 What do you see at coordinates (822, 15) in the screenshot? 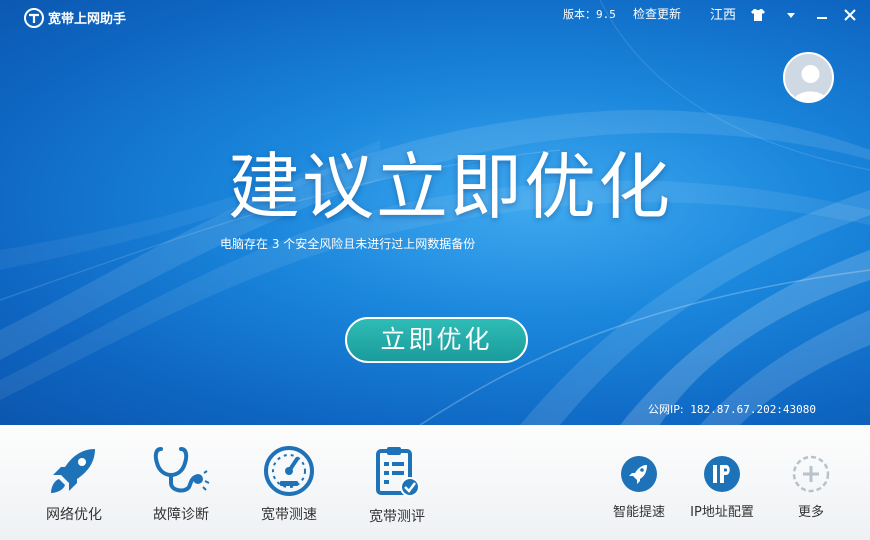
I see `minimize-icon` at bounding box center [822, 15].